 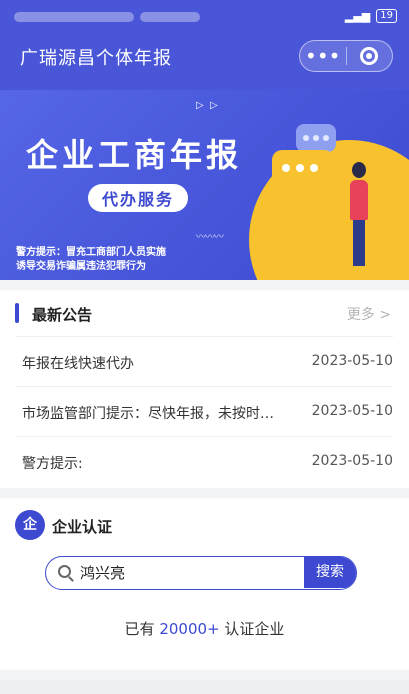 What do you see at coordinates (96, 58) in the screenshot?
I see `page-title: 广瑞源昌个体年报` at bounding box center [96, 58].